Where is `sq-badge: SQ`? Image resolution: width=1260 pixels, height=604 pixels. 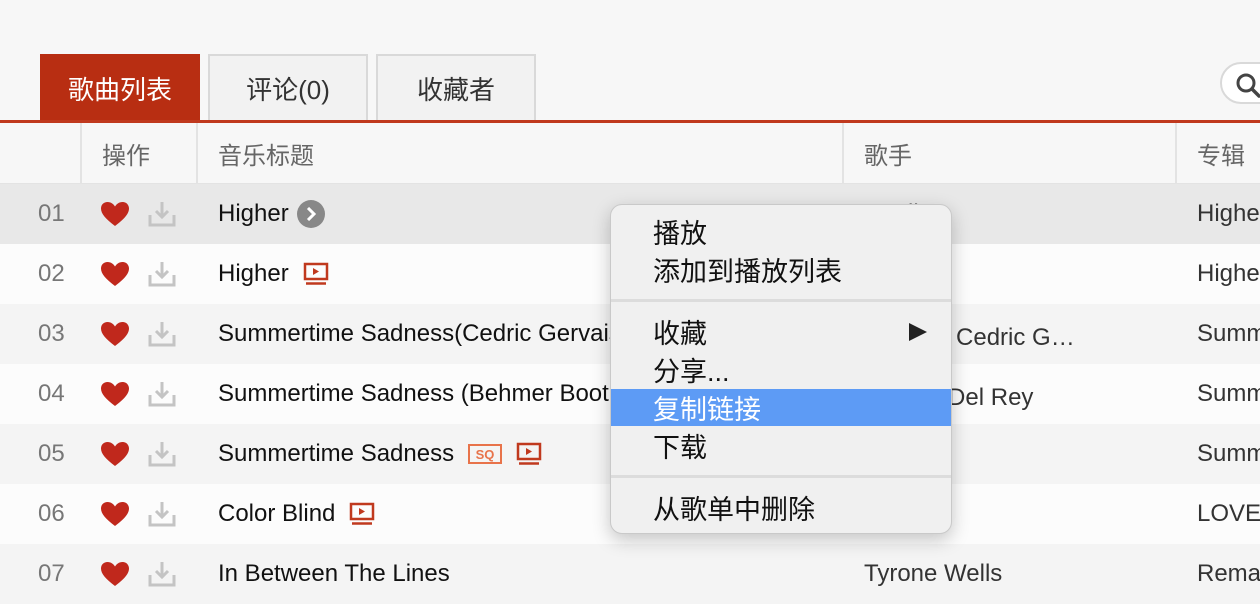
sq-badge: SQ is located at coordinates (485, 454).